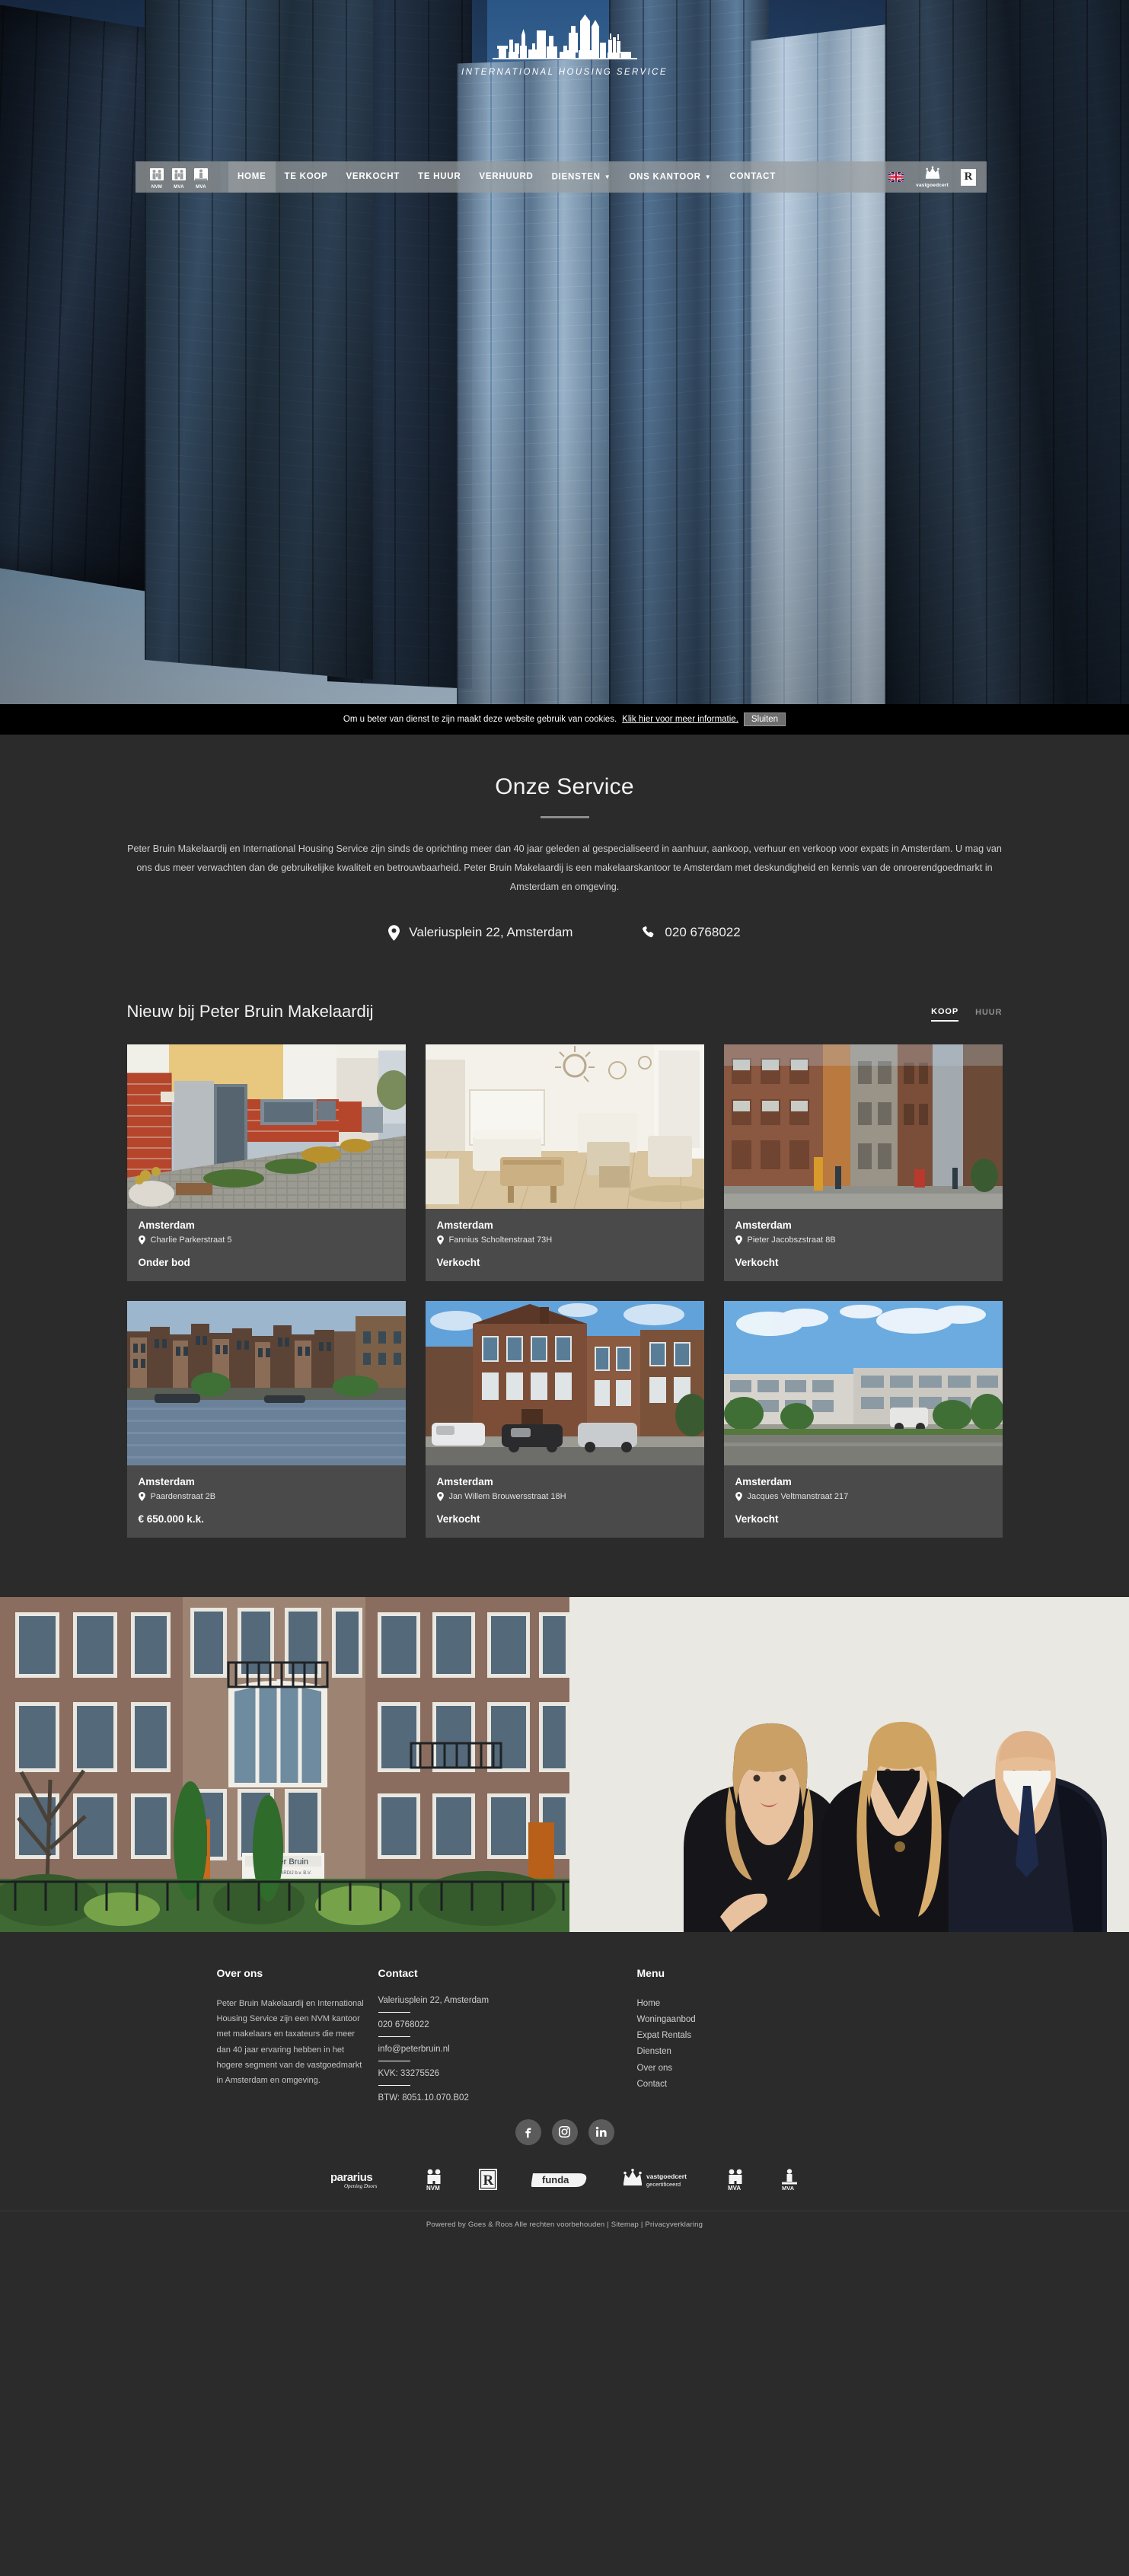 Image resolution: width=1129 pixels, height=2576 pixels. I want to click on register-partner-logo: R, so click(488, 2179).